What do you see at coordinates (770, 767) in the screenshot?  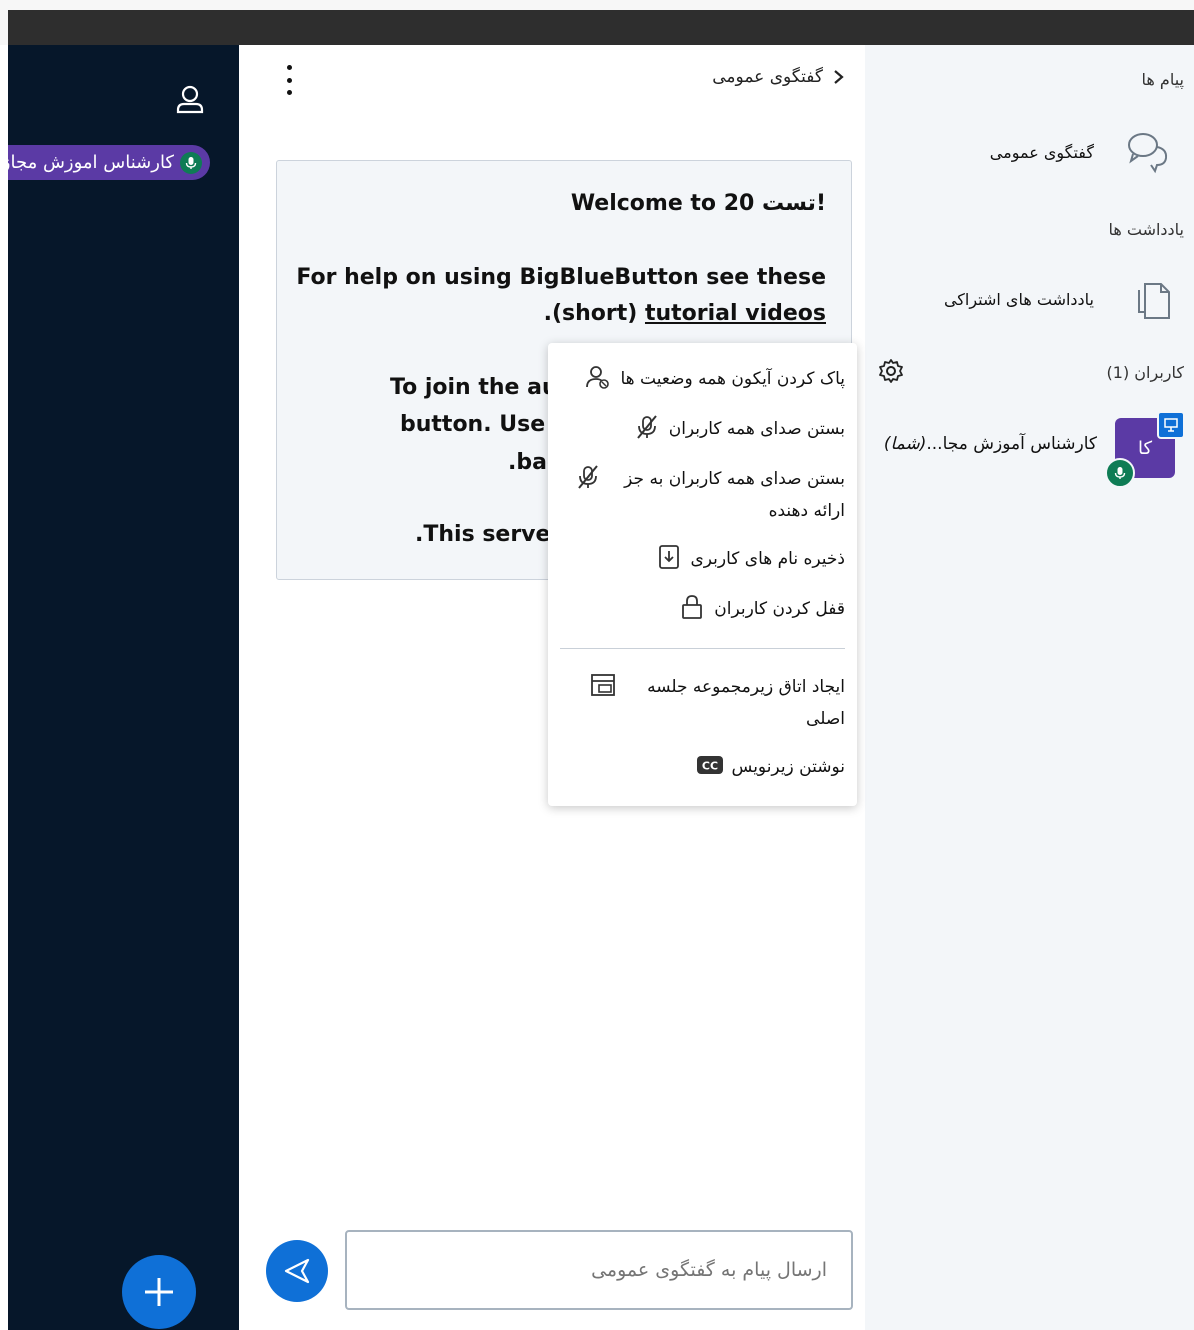 I see `menu-item-write-captions: CC نوشتن زیرنویس` at bounding box center [770, 767].